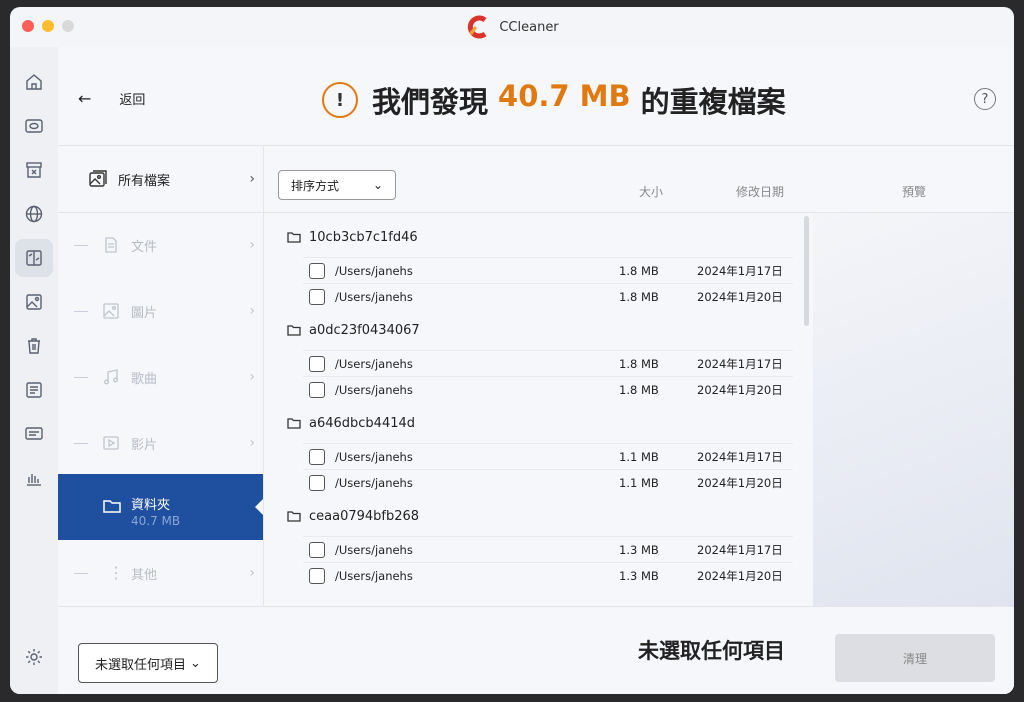  What do you see at coordinates (160, 245) in the screenshot?
I see `category-documents: 文件 ›` at bounding box center [160, 245].